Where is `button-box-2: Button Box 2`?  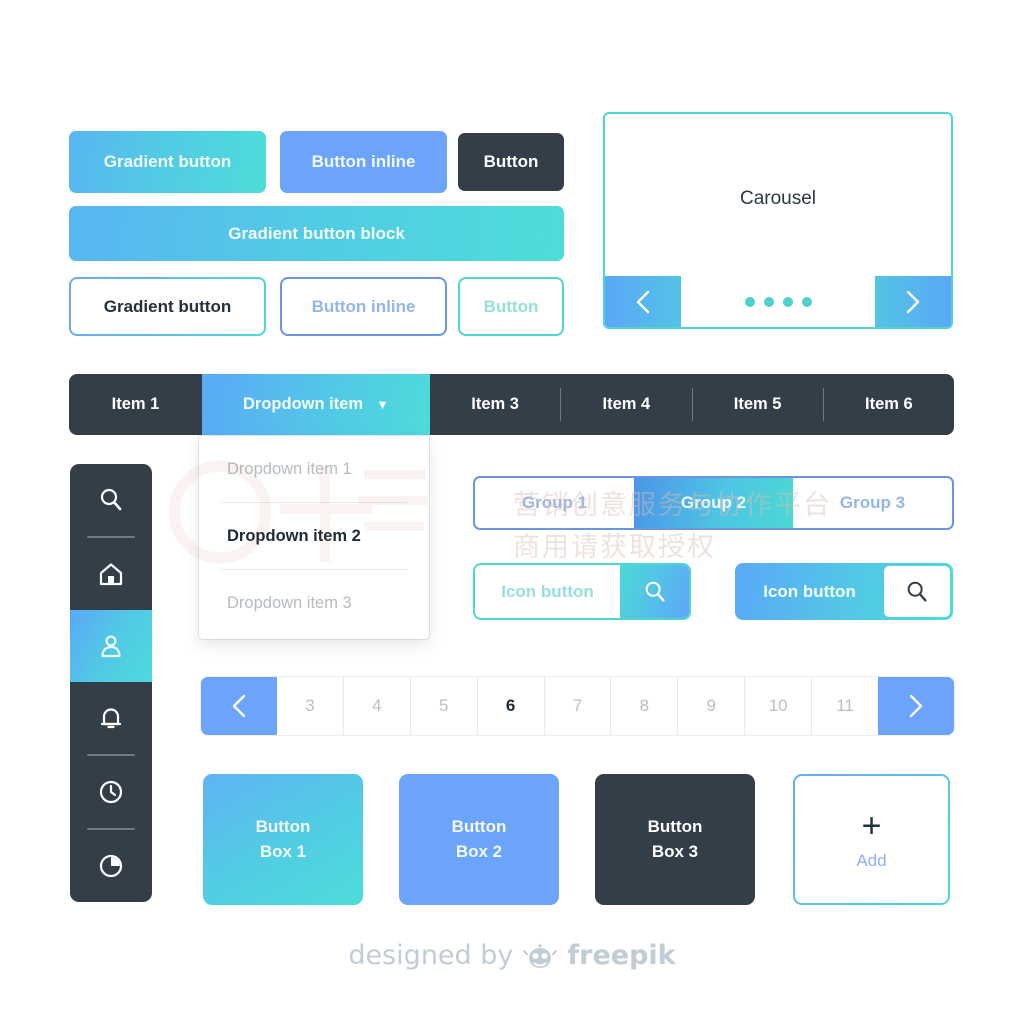
button-box-2: Button Box 2 is located at coordinates (479, 839).